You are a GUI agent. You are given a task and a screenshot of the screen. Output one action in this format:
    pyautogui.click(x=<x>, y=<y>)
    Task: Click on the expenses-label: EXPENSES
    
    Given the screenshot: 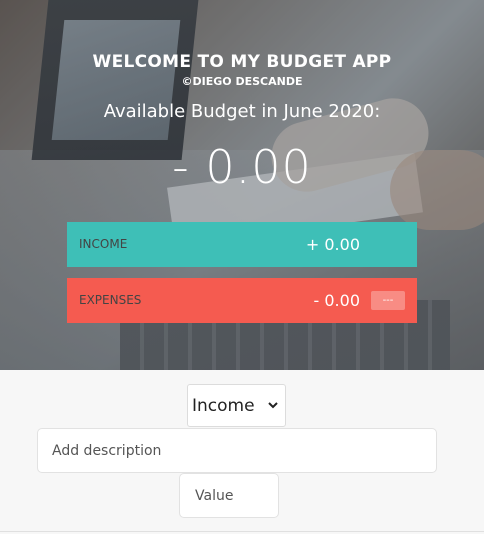 What is the action you would take?
    pyautogui.click(x=110, y=300)
    